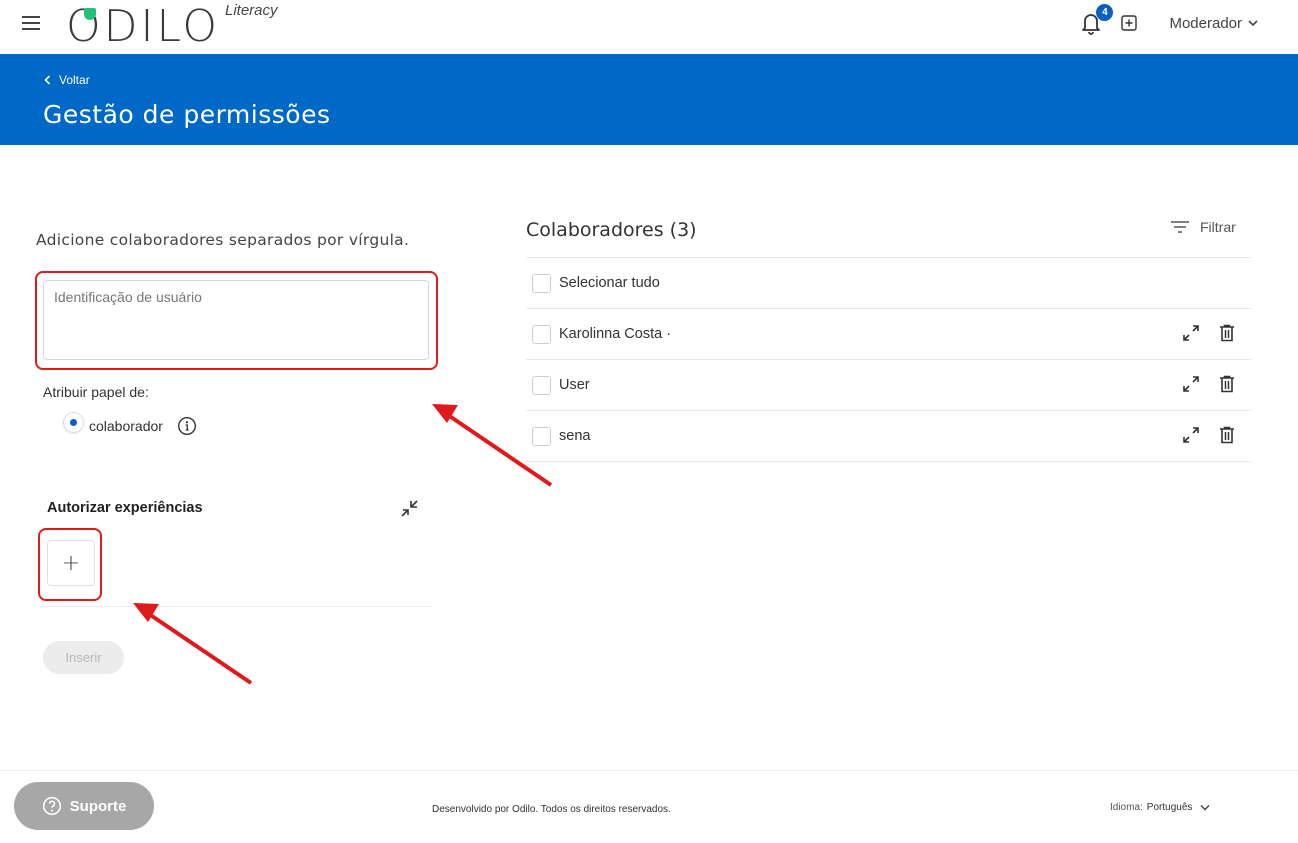  I want to click on logo-subtitle: Literacy, so click(251, 10).